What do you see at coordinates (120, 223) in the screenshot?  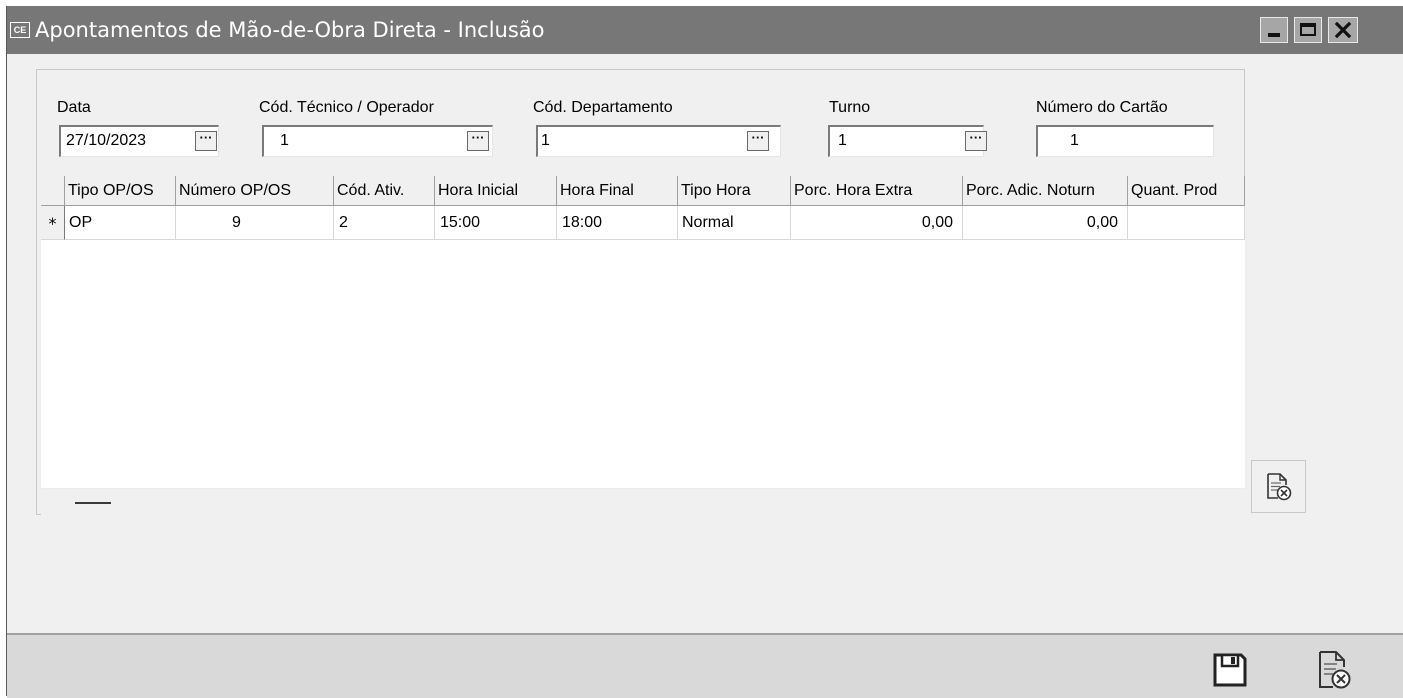 I see `cell-tipo-op: OP` at bounding box center [120, 223].